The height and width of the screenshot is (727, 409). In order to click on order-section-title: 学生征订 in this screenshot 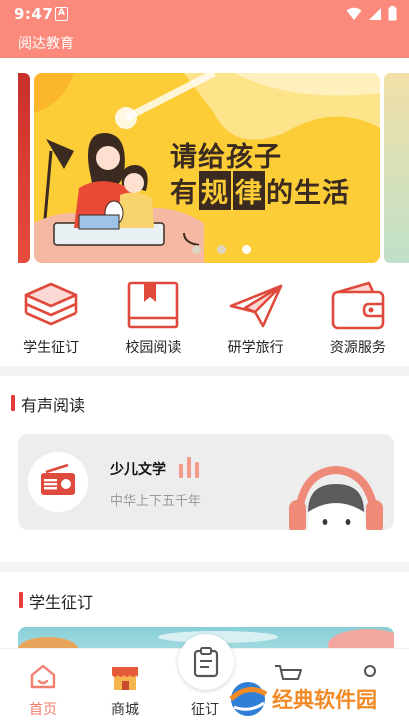, I will do `click(61, 602)`.